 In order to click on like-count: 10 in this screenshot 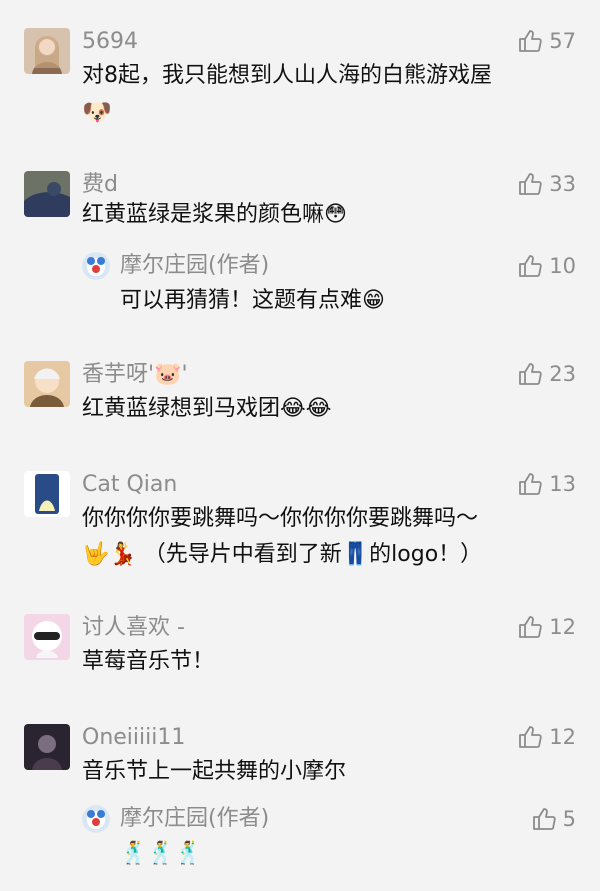, I will do `click(562, 266)`.